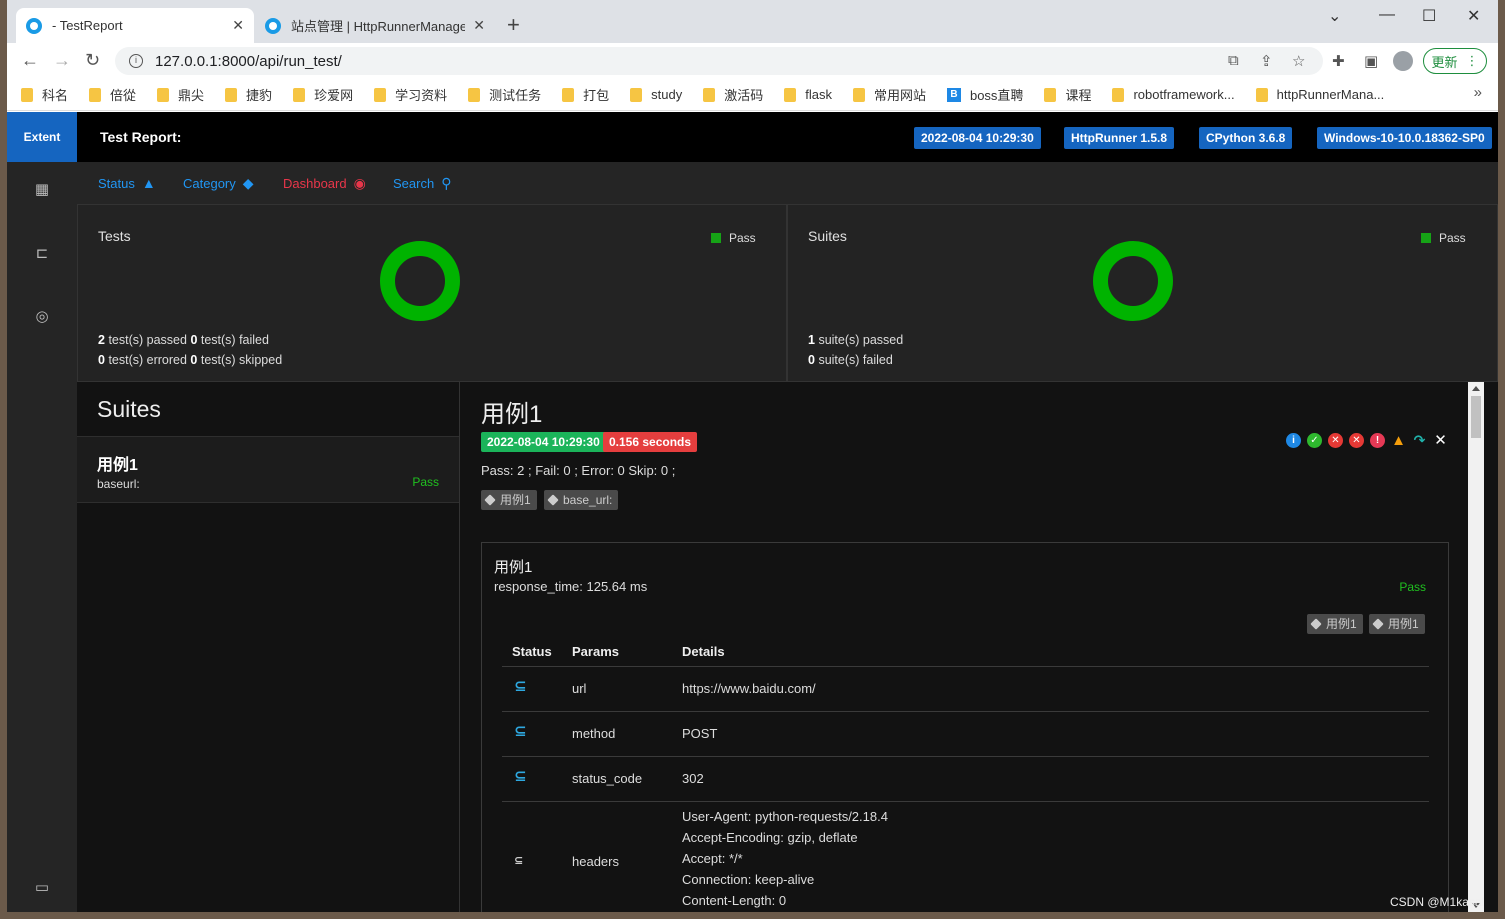  Describe the element at coordinates (127, 183) in the screenshot. I see `status-filter-menu: Status ▲` at that location.